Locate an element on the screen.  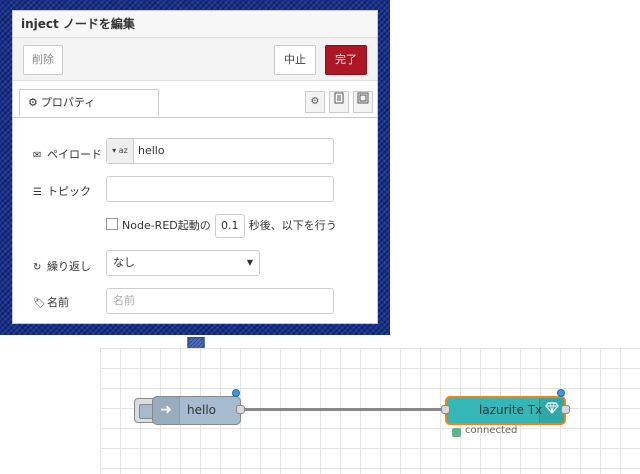
name-label: 名前 is located at coordinates (58, 302).